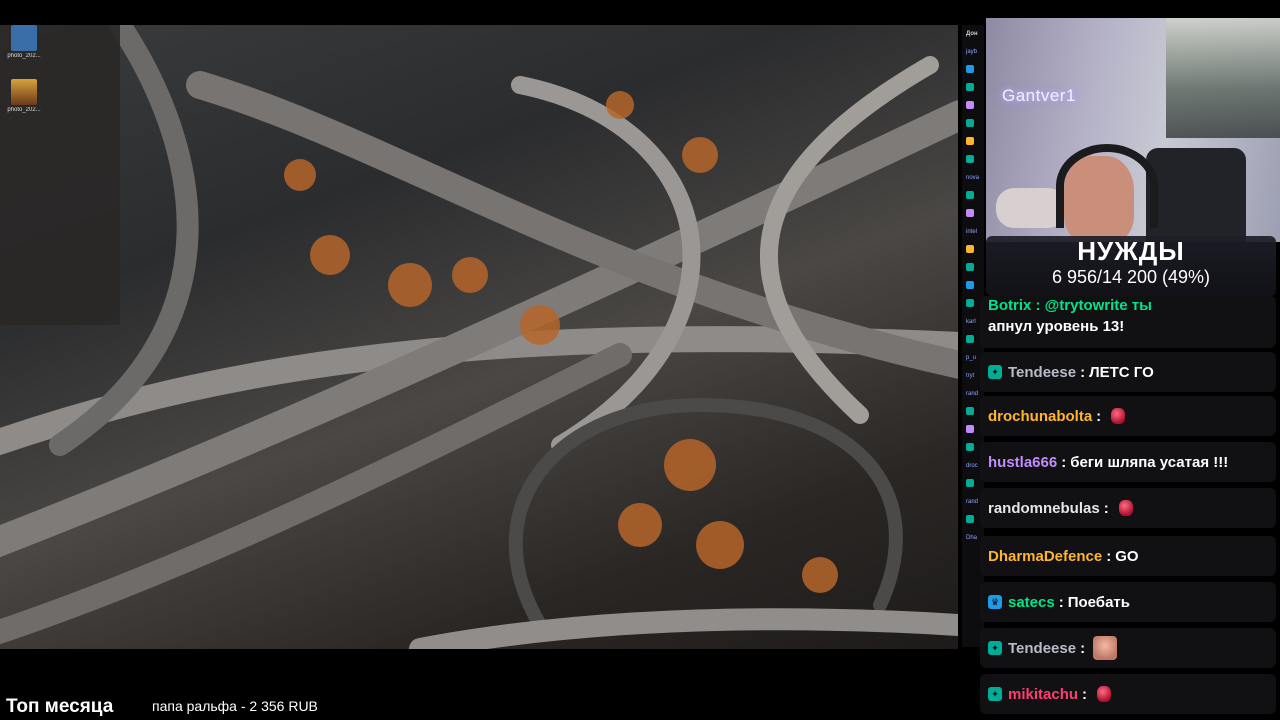  What do you see at coordinates (235, 706) in the screenshot?
I see `top-donor: папа ральфа - 2 356 RUB` at bounding box center [235, 706].